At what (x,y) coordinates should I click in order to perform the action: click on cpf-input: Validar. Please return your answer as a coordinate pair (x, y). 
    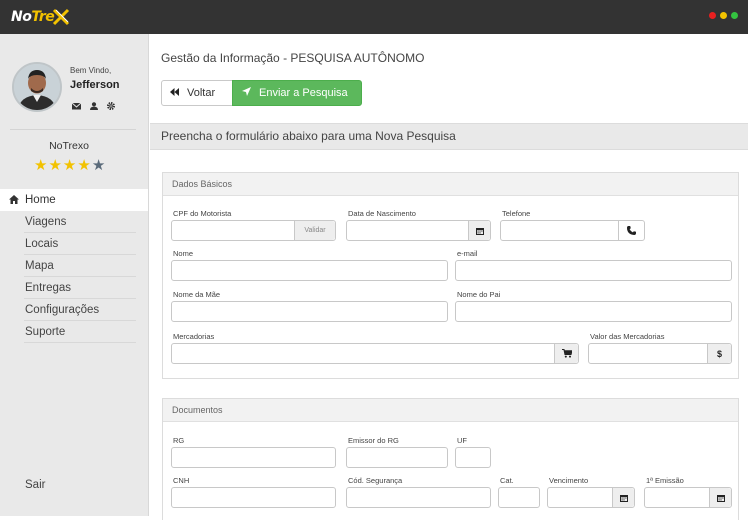
    Looking at the image, I should click on (253, 230).